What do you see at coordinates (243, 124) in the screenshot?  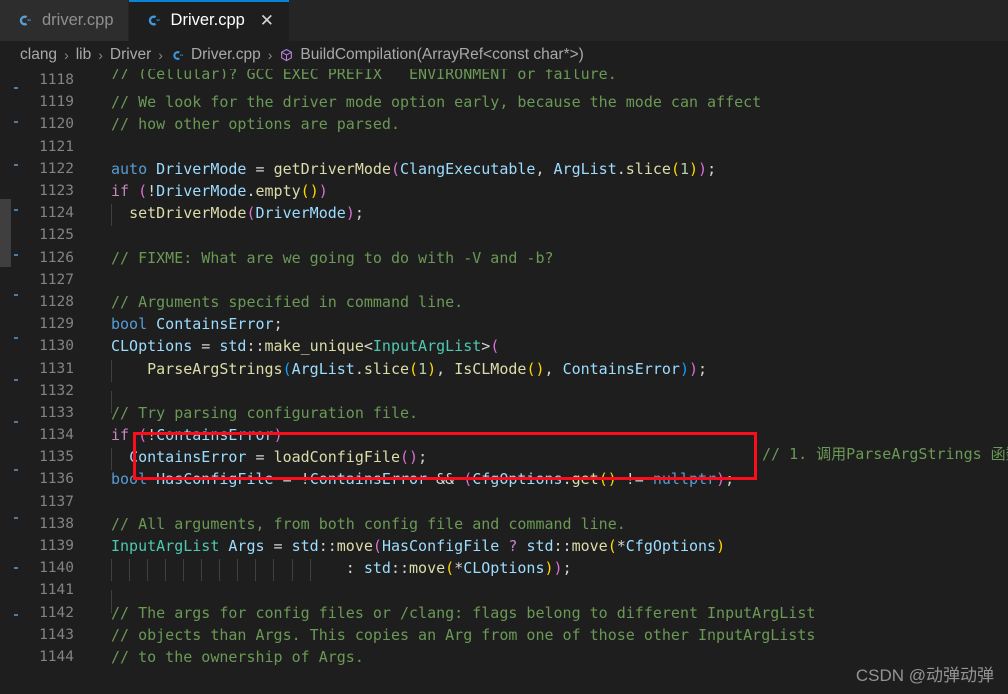 I see `code-line-content: // how other options are parsed.` at bounding box center [243, 124].